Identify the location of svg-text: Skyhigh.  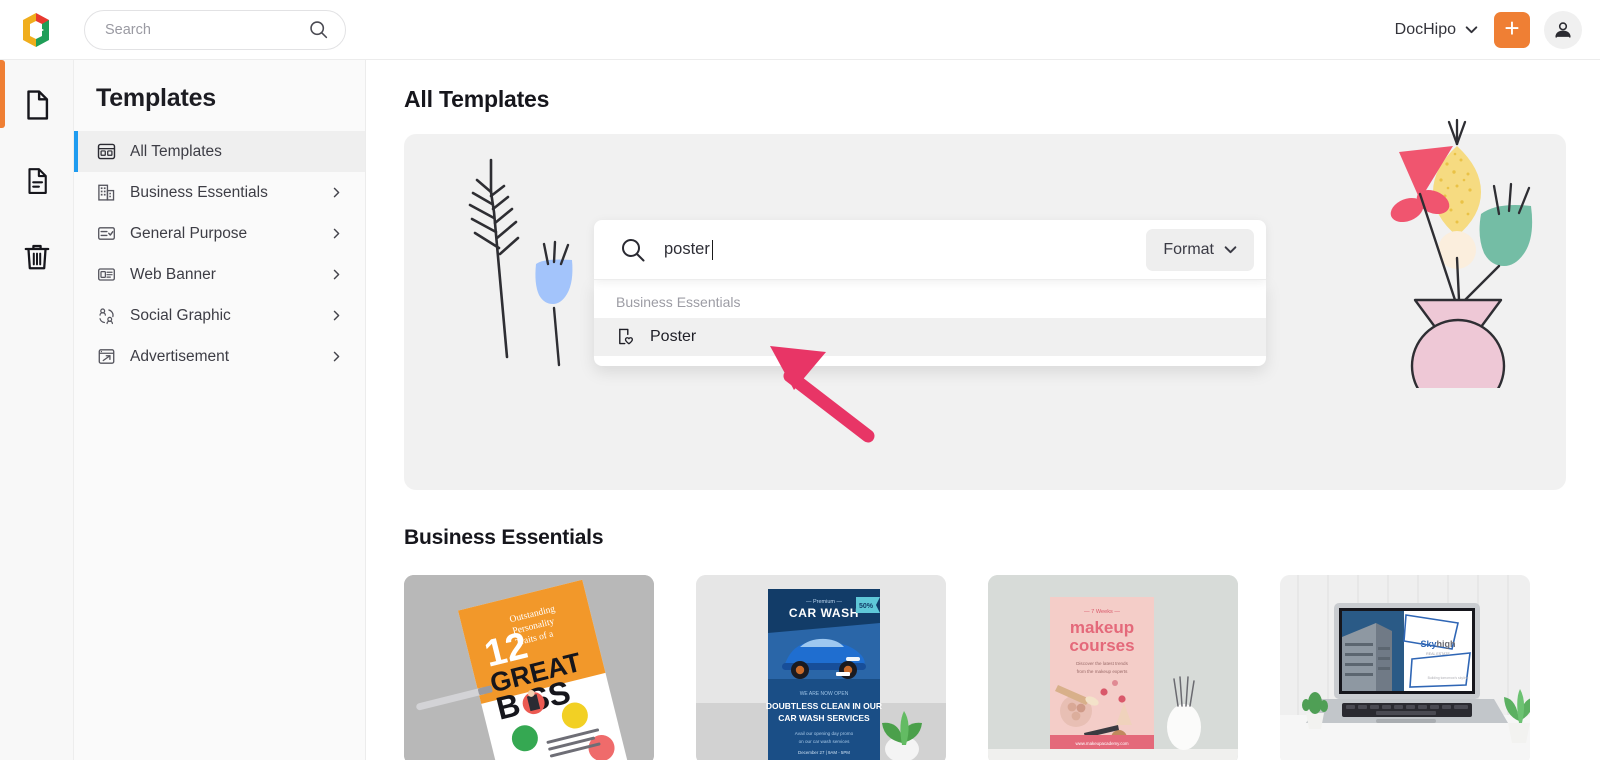
(1437, 644).